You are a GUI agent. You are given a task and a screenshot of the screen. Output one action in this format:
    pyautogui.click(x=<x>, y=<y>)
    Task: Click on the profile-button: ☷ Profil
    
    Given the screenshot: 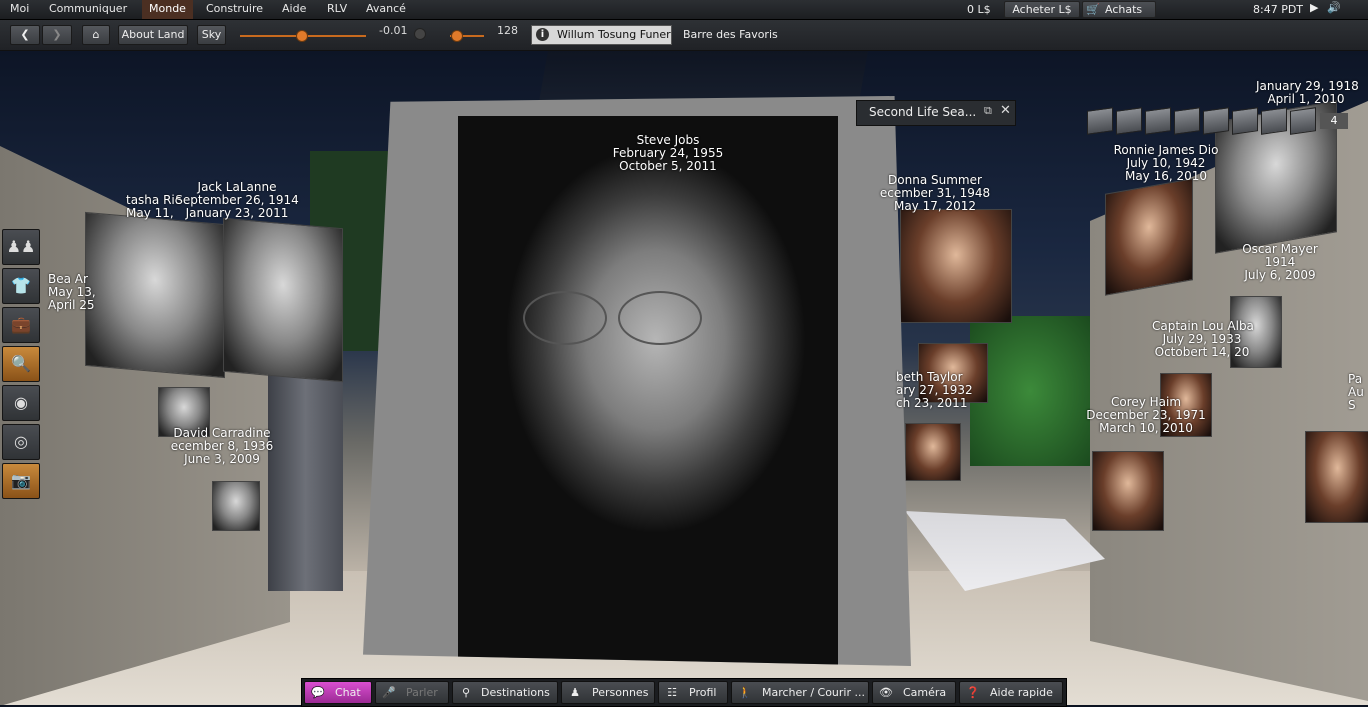 What is the action you would take?
    pyautogui.click(x=693, y=692)
    